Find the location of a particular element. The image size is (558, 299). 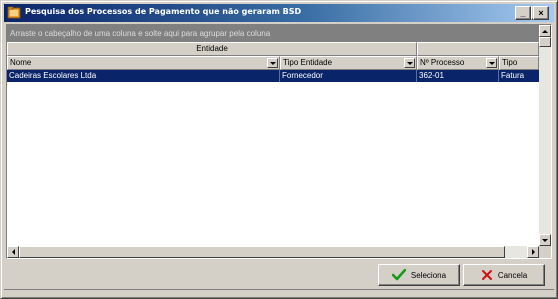

minimize-button: _ is located at coordinates (523, 13).